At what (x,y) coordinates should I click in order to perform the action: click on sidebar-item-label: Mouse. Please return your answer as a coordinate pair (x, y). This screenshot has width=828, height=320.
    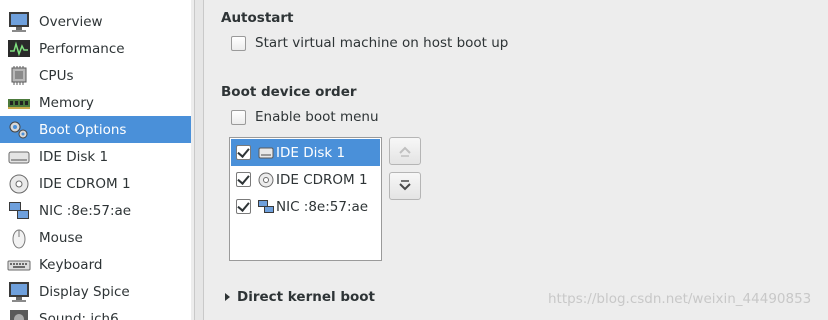
    Looking at the image, I should click on (61, 237).